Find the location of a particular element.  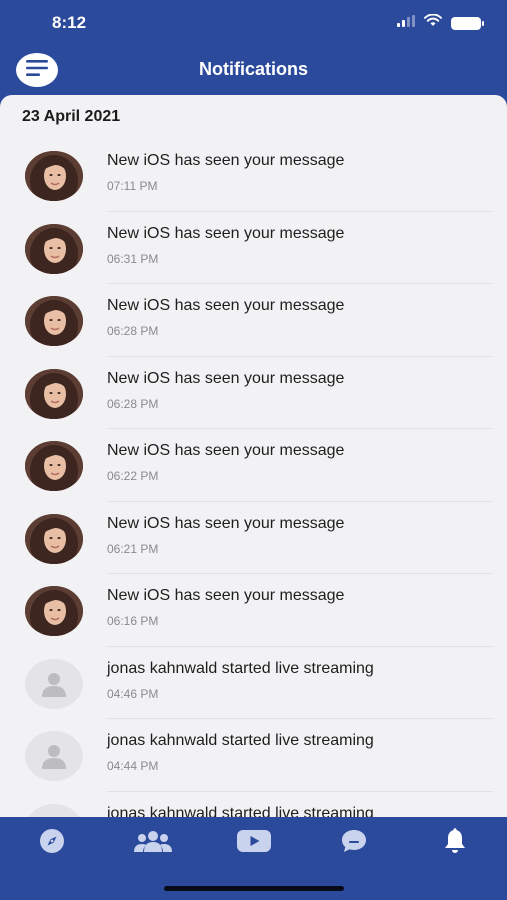

tab-chats is located at coordinates (354, 843).